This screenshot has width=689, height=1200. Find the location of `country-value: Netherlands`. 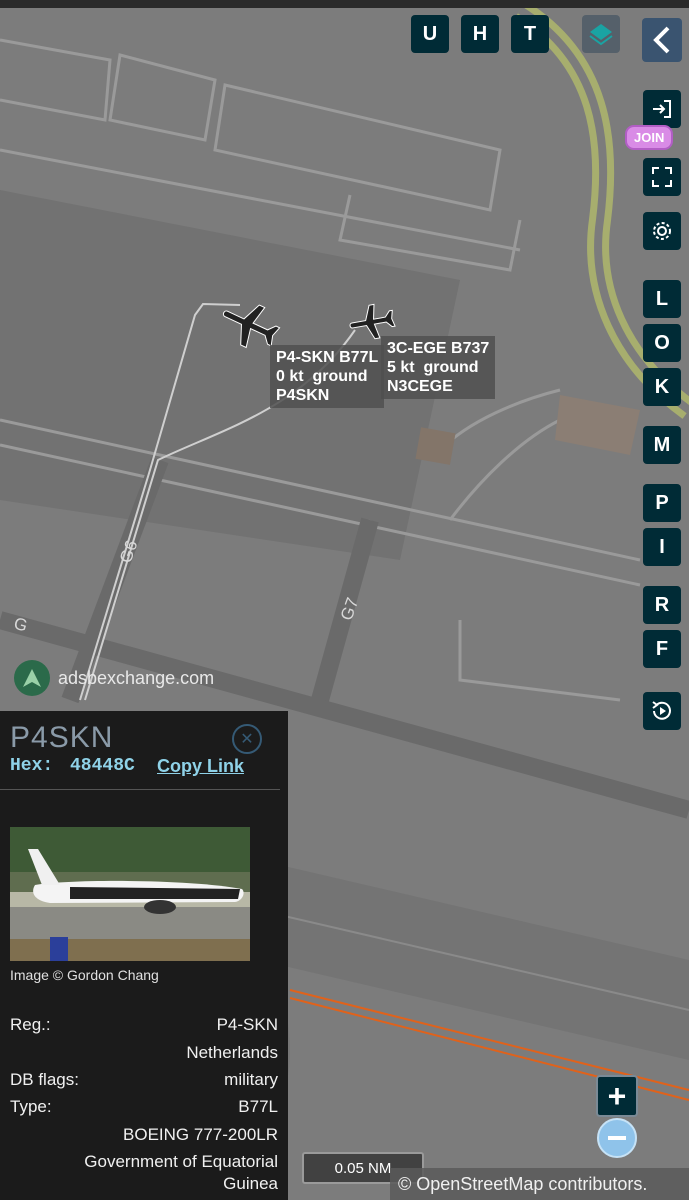

country-value: Netherlands is located at coordinates (232, 1052).